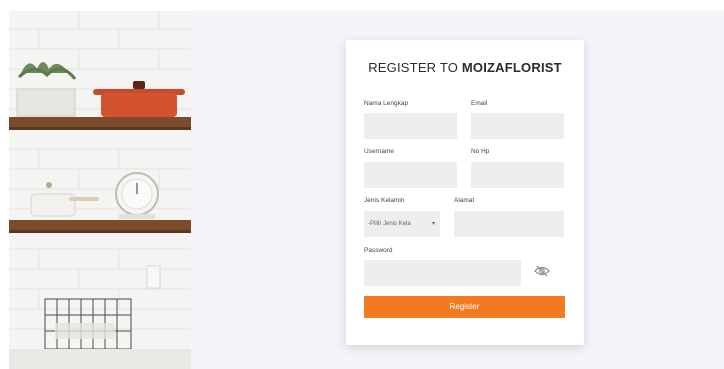 This screenshot has width=724, height=369. I want to click on jenis-kelamin-label: Jenis Kelamin, so click(384, 200).